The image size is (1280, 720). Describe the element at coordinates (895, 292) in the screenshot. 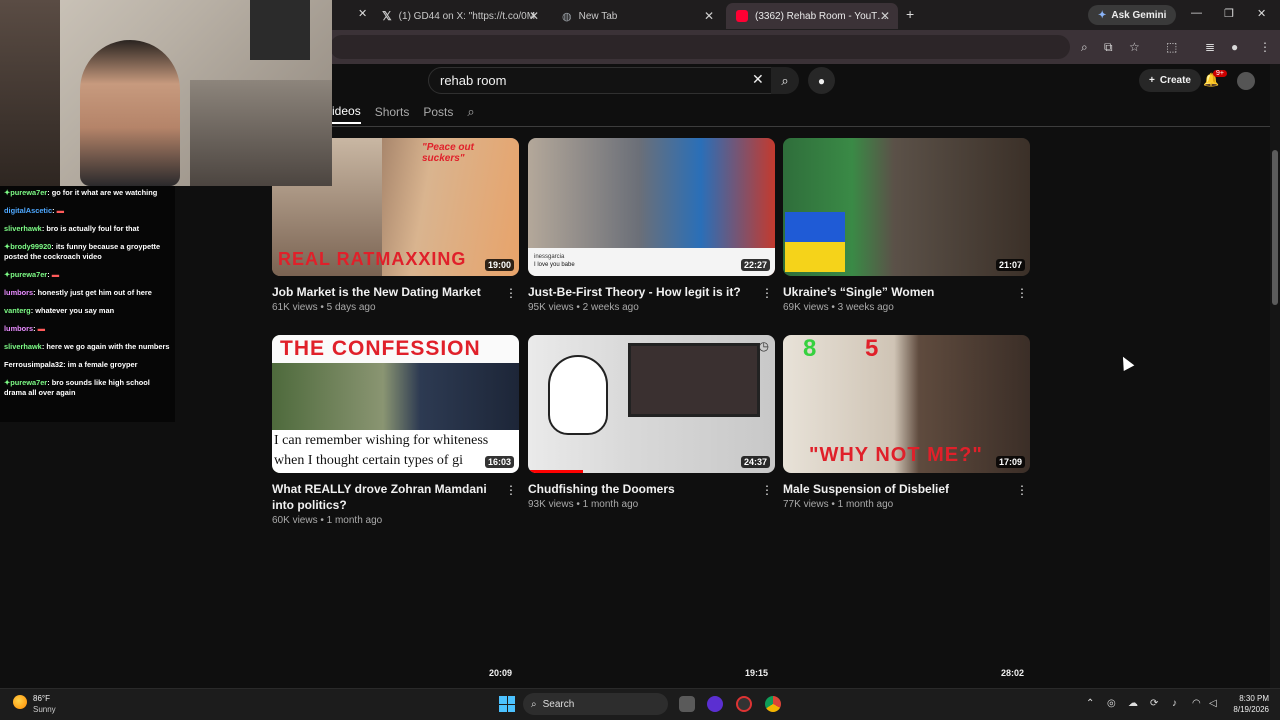

I see `video-title: Ukraine’s “Single” Women` at that location.